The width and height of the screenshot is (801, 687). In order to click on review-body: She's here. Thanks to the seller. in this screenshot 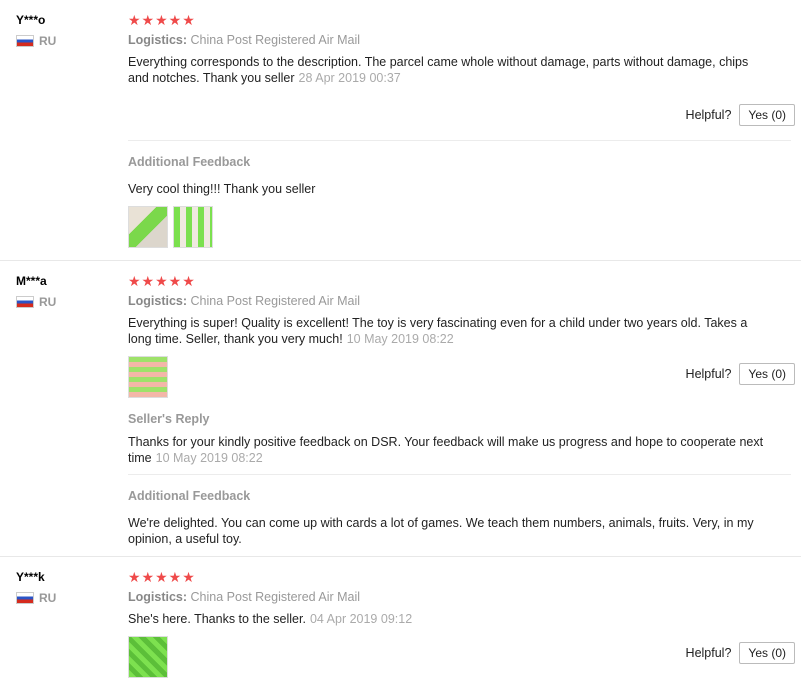, I will do `click(217, 619)`.